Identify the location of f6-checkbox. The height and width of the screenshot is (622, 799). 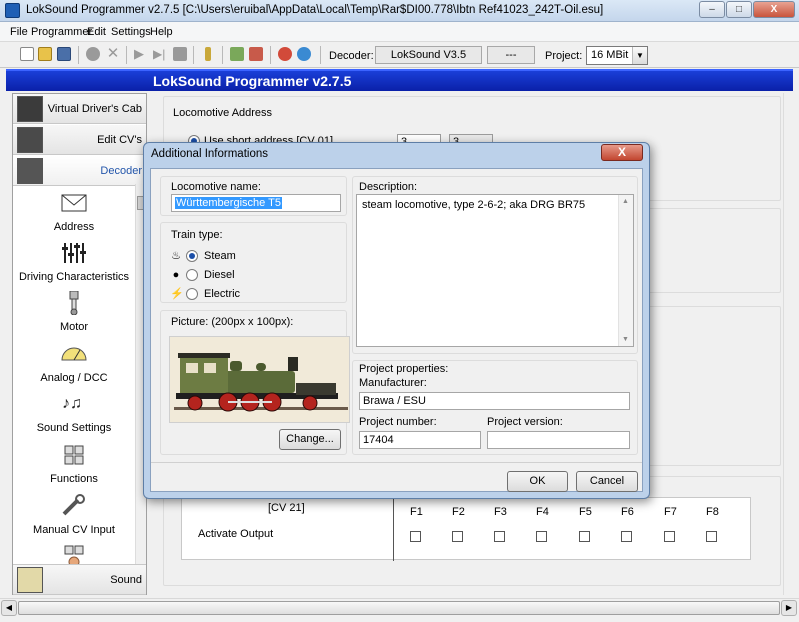
(626, 536).